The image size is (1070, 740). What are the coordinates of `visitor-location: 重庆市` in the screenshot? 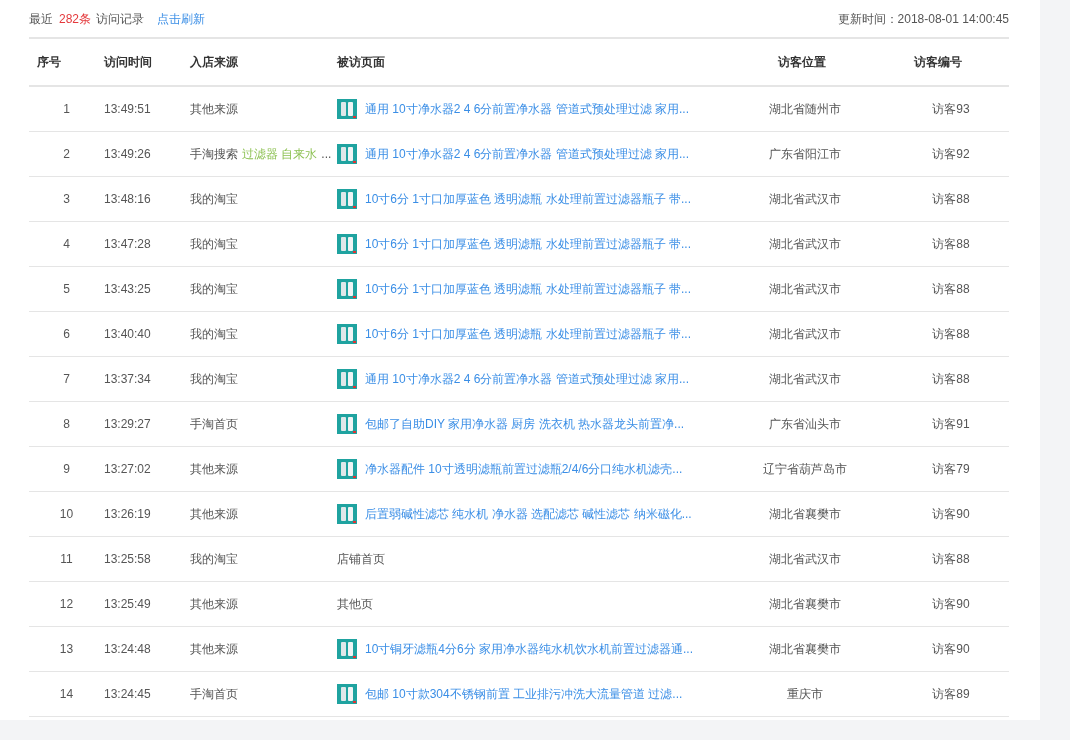 It's located at (805, 694).